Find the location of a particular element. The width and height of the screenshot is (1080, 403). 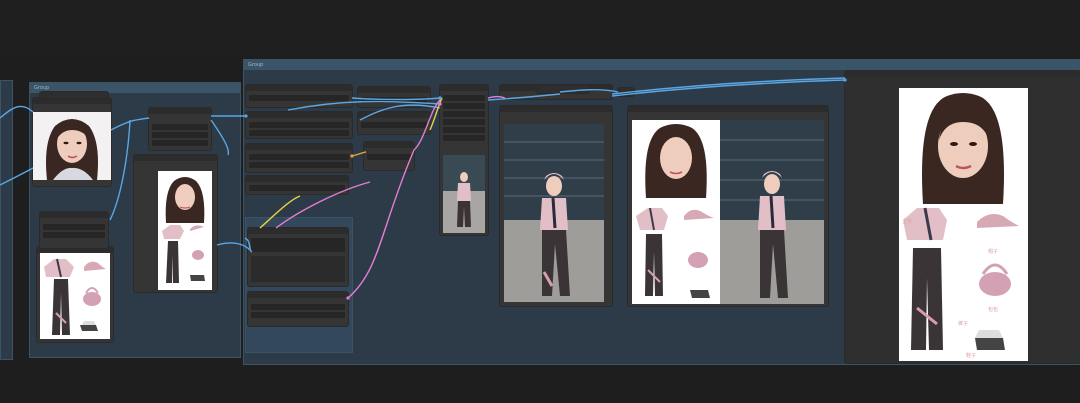

node-b1 is located at coordinates (394, 97).